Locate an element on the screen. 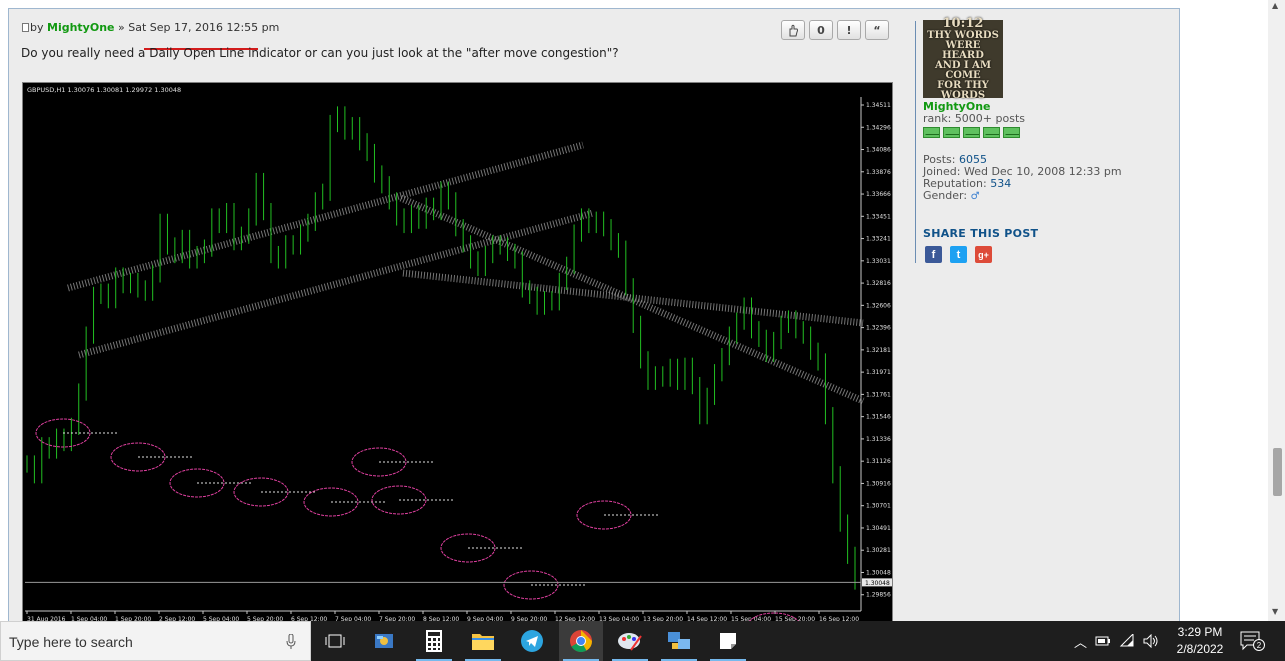  thanks-button is located at coordinates (793, 30).